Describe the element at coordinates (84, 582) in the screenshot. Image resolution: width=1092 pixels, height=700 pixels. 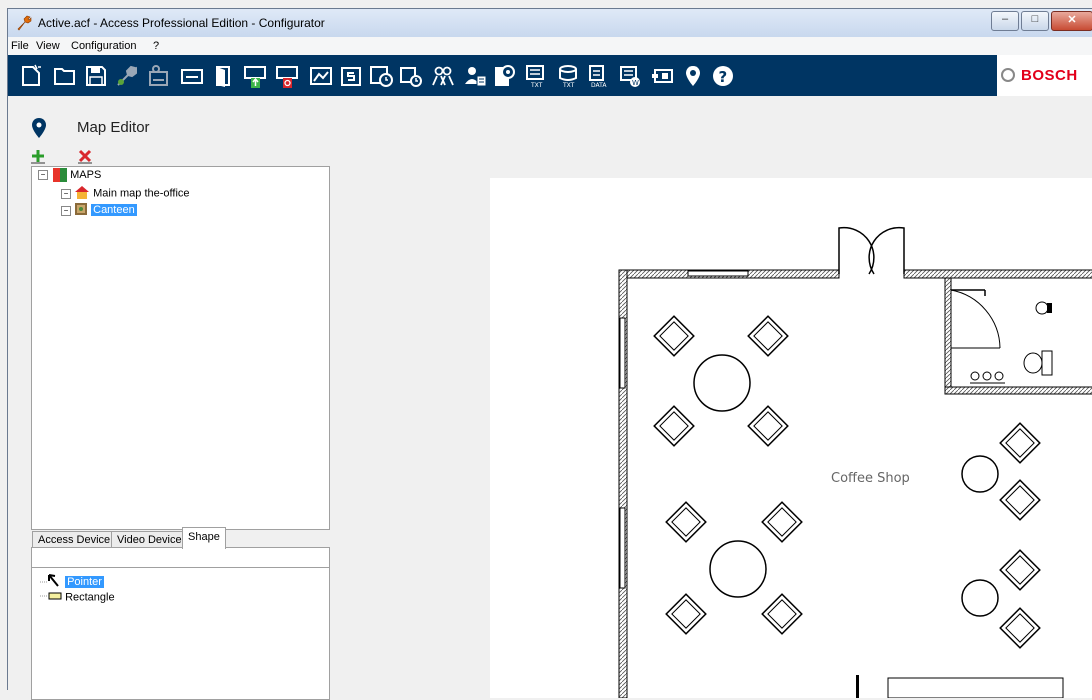
I see `shape-item-label: Pointer` at that location.